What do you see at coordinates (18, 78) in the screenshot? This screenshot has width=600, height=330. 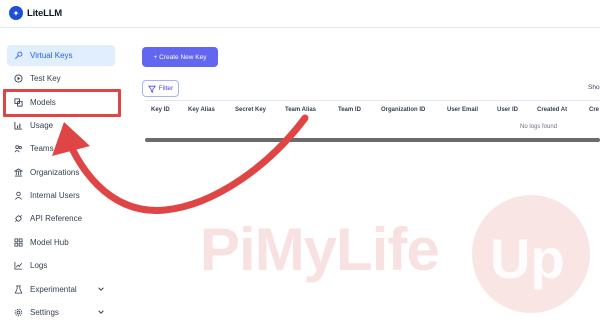 I see `play-circle-icon` at bounding box center [18, 78].